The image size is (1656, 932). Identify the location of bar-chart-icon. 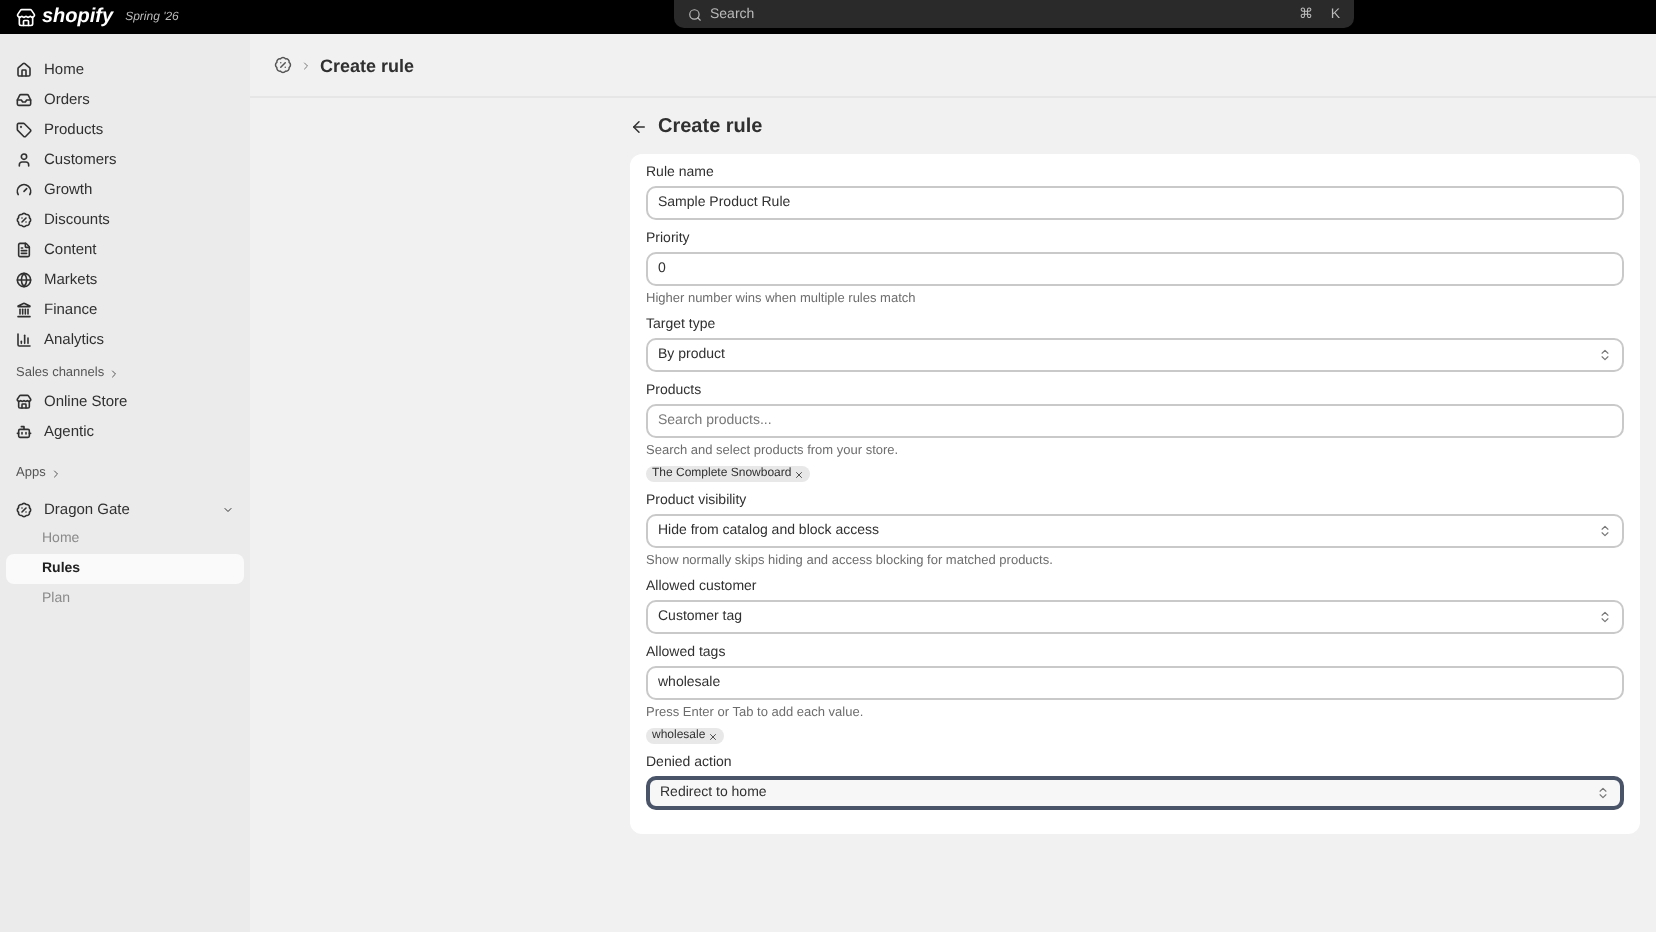
(24, 339).